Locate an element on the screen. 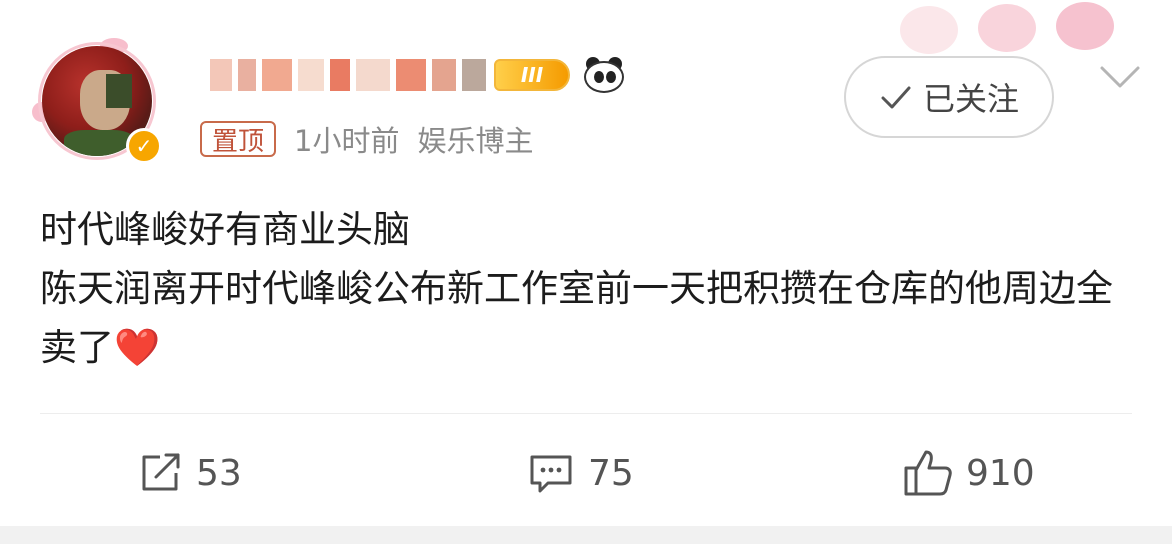 The width and height of the screenshot is (1172, 544). like-button: 910 is located at coordinates (968, 473).